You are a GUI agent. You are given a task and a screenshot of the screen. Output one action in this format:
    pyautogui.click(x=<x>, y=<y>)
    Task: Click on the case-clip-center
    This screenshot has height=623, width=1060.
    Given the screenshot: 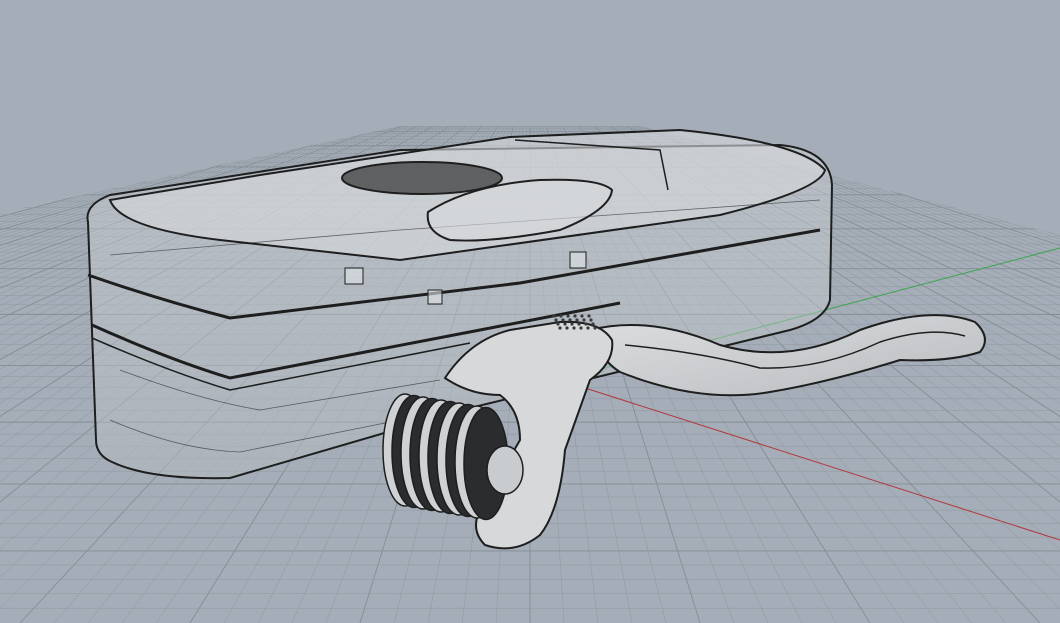 What is the action you would take?
    pyautogui.click(x=435, y=297)
    